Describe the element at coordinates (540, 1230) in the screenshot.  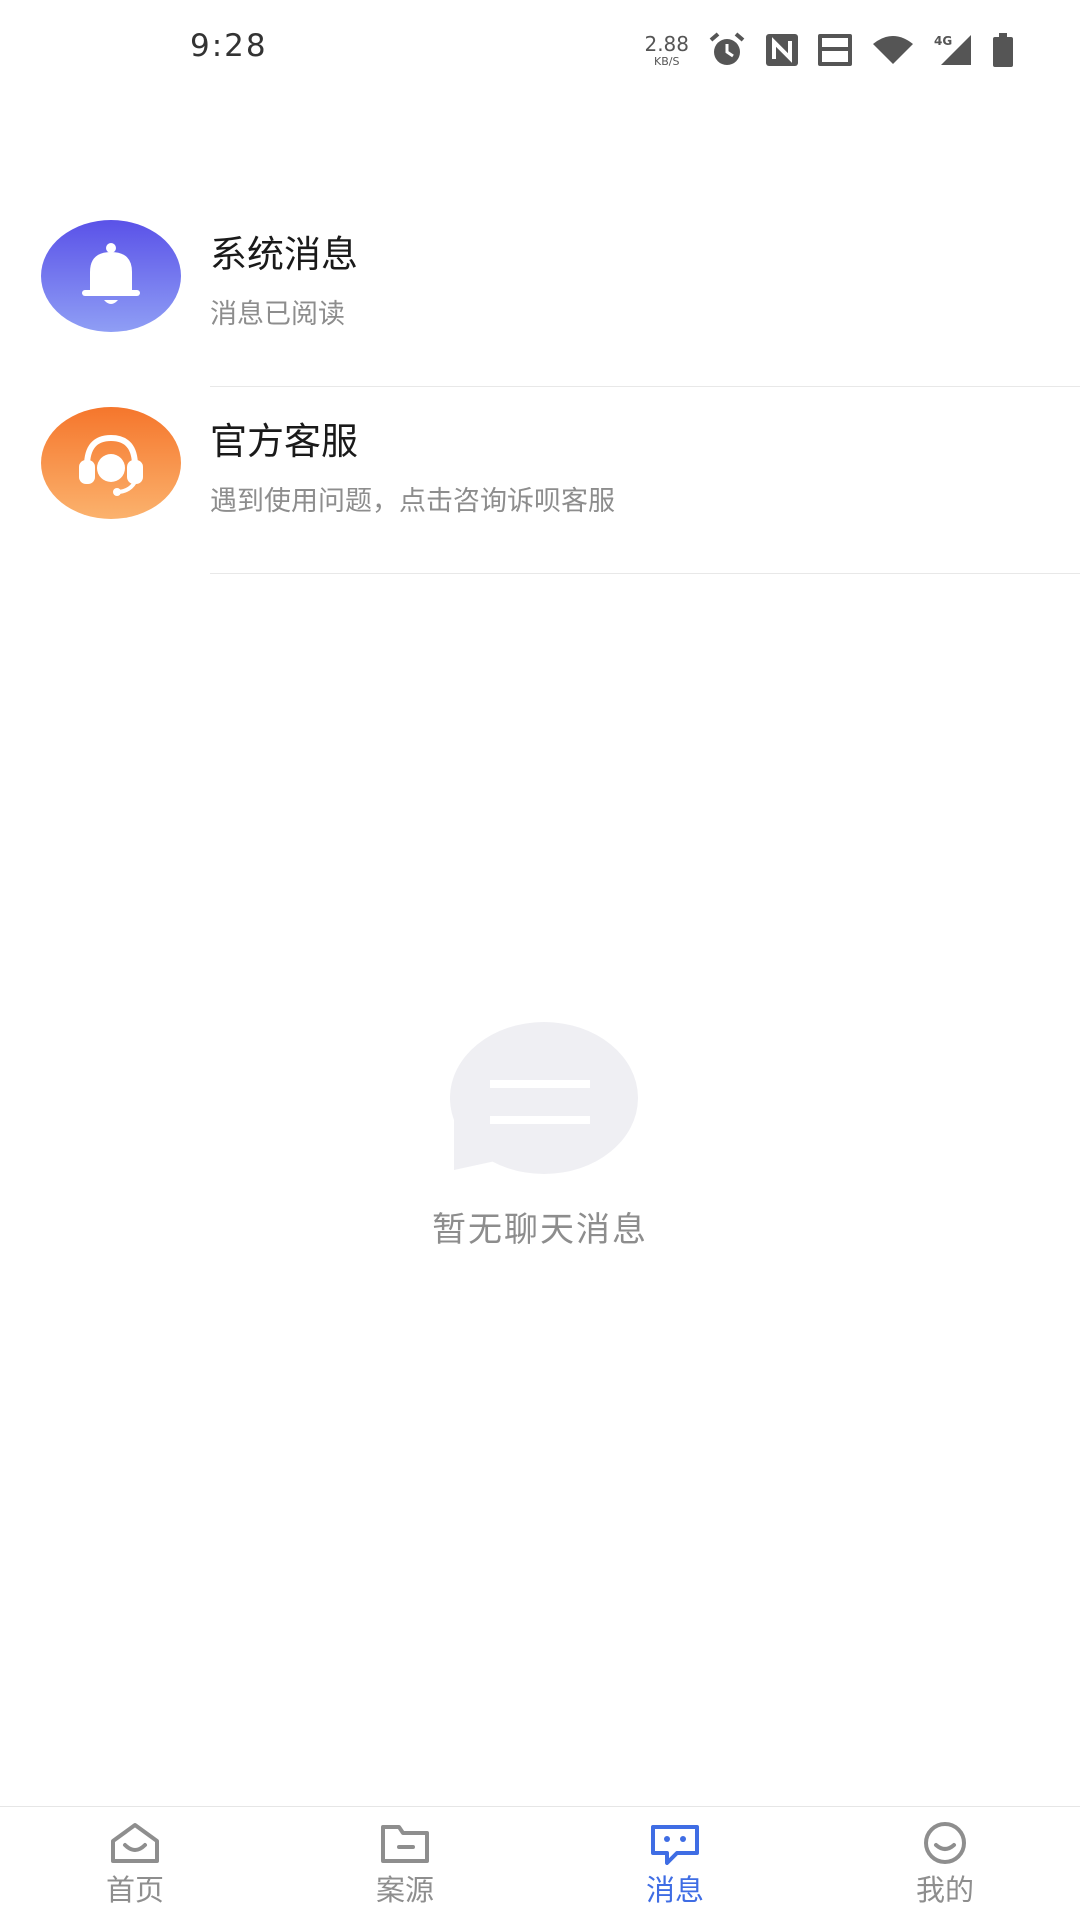
I see `empty-state-text: 暂无聊天消息` at that location.